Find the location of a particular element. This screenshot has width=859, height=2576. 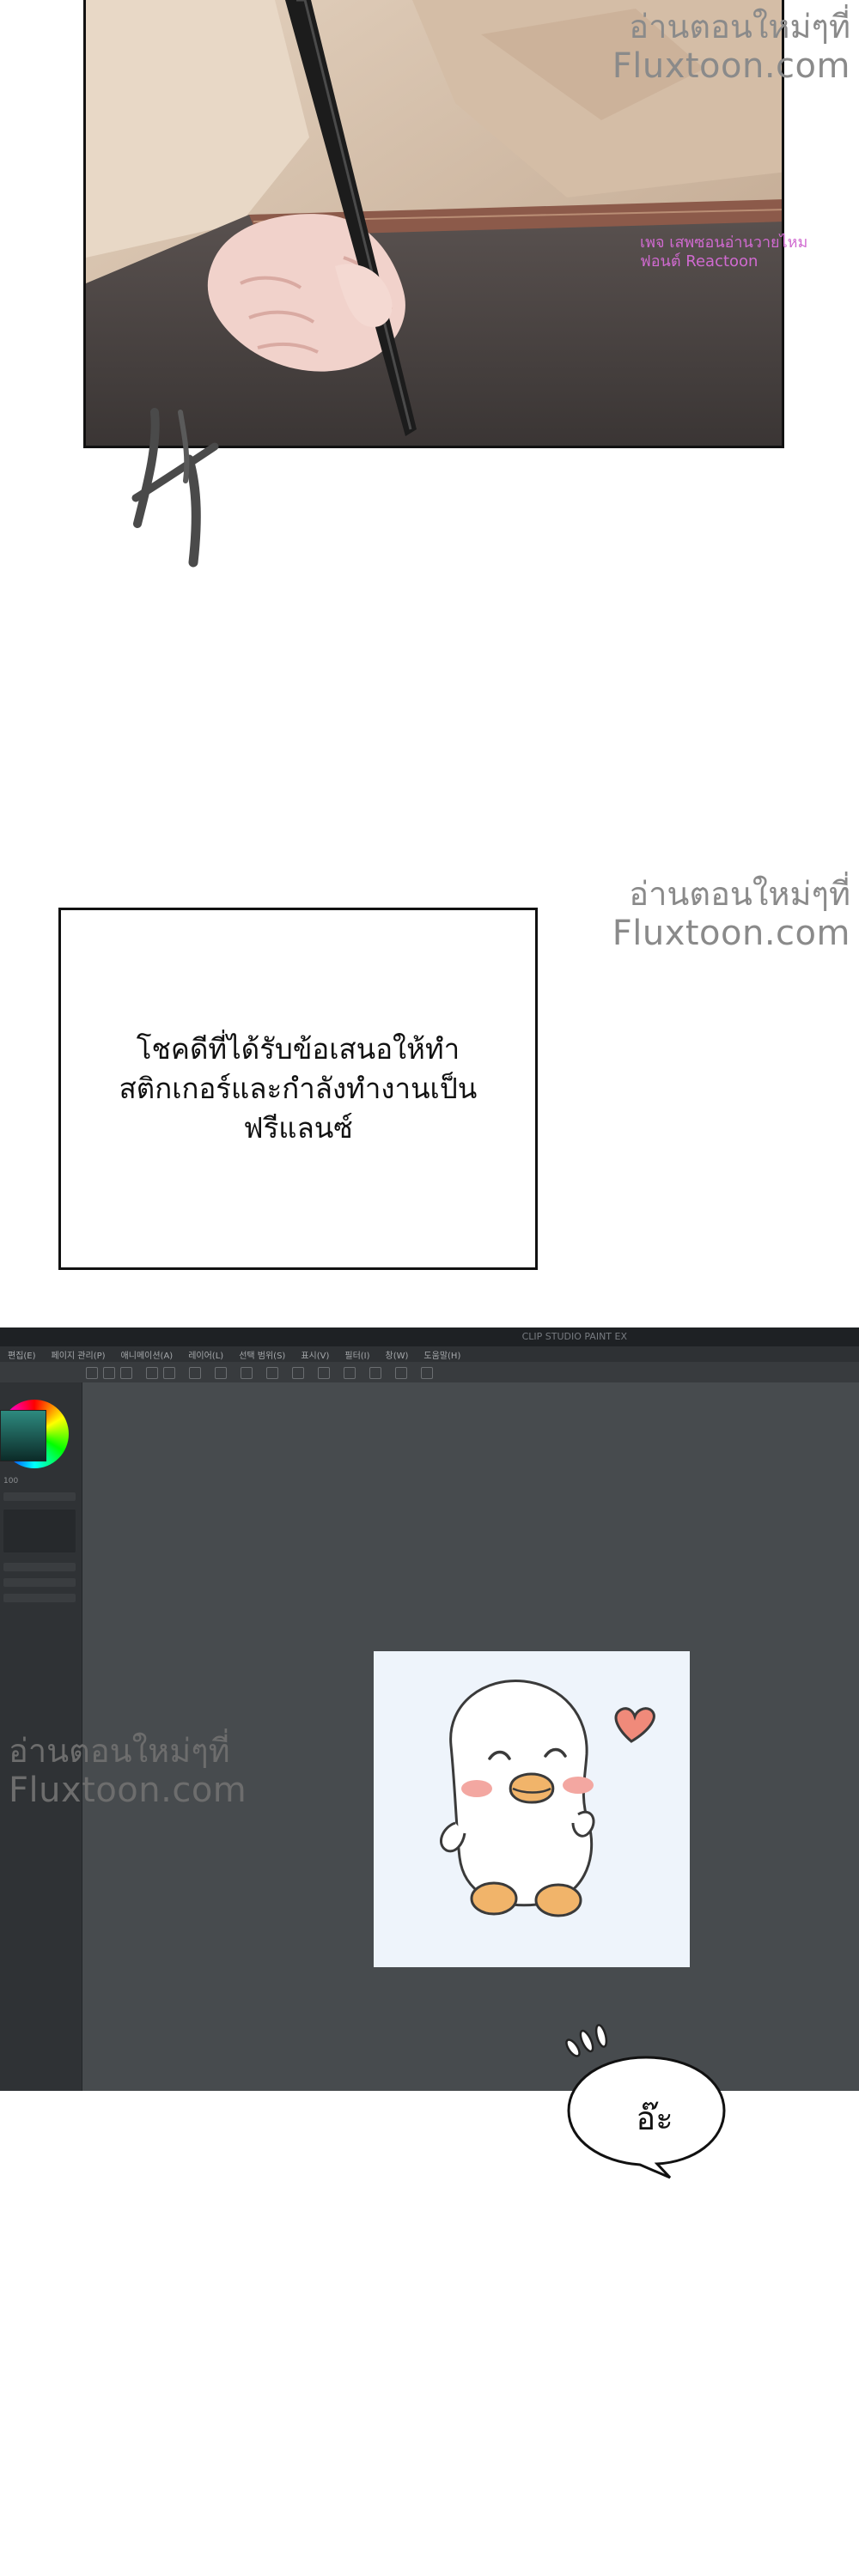

watermark-middle: อ่านตอนใหม่ๆที่ Fluxtoon.com is located at coordinates (682, 914).